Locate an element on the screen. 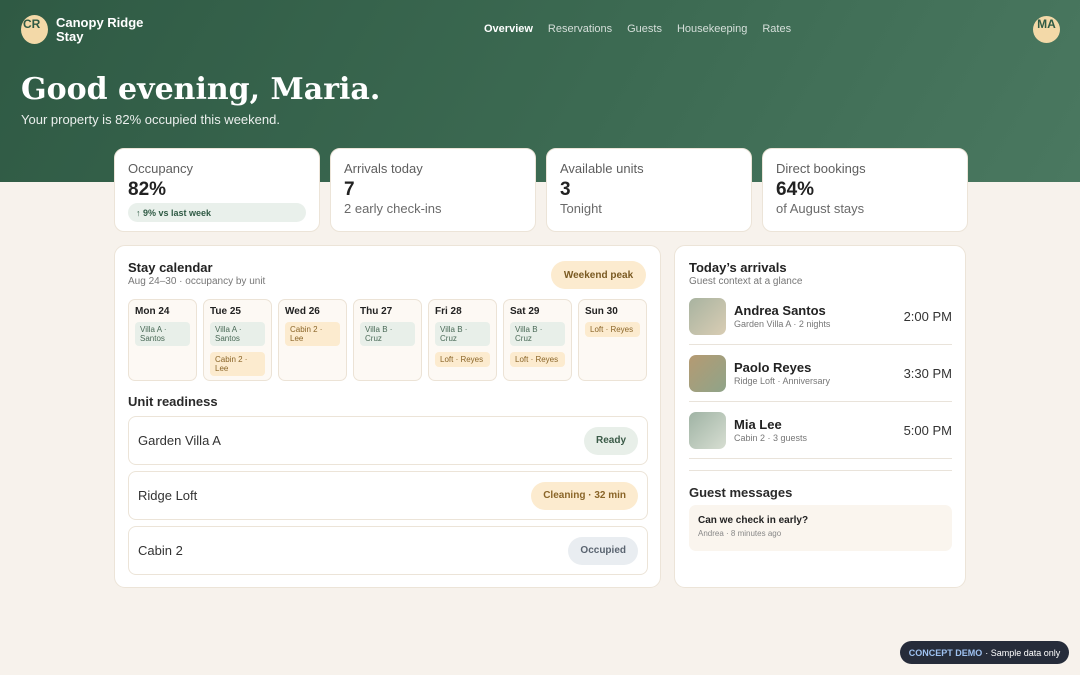 This screenshot has width=1080, height=675. unit-row: Garden Villa A Ready is located at coordinates (388, 440).